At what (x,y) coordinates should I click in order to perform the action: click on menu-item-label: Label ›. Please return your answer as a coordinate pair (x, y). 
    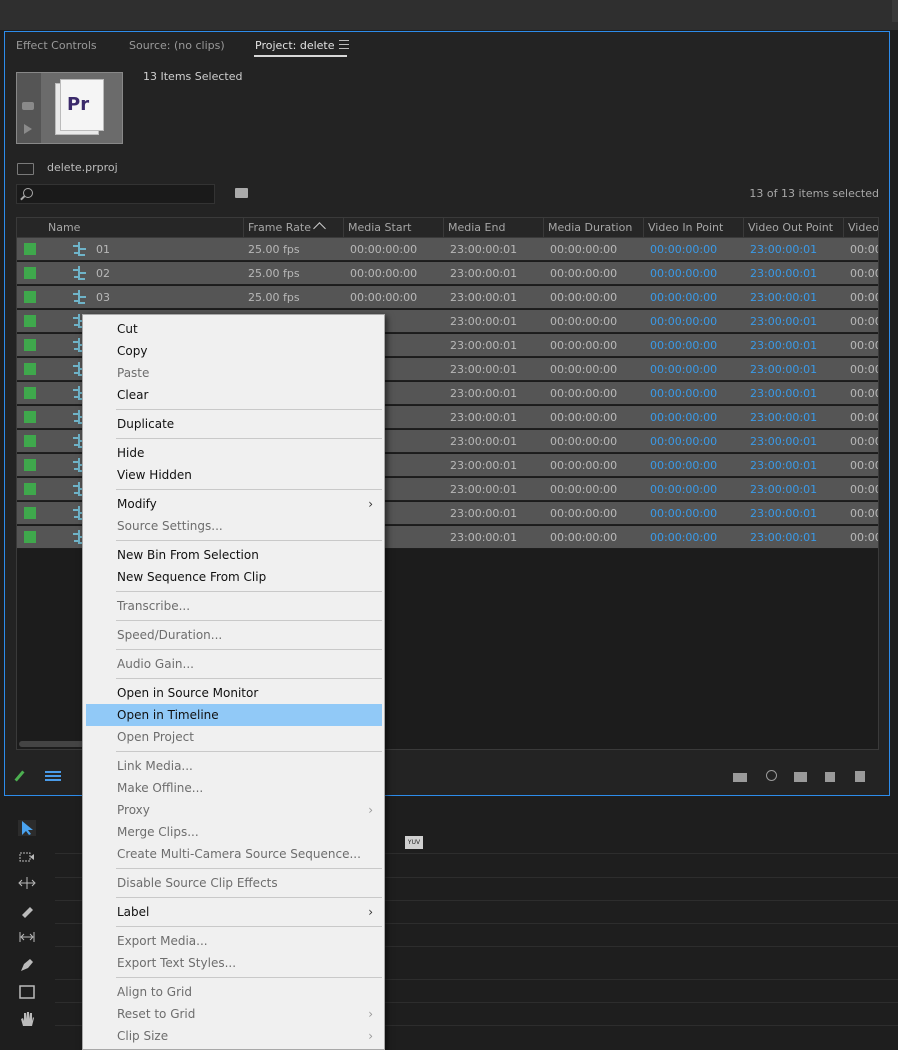
    Looking at the image, I should click on (234, 912).